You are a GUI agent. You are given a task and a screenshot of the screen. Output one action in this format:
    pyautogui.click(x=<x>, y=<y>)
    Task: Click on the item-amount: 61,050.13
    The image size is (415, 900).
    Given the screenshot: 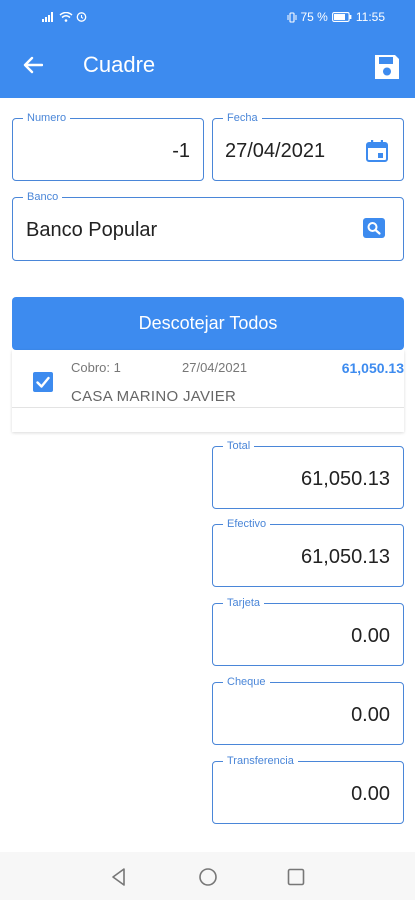 What is the action you would take?
    pyautogui.click(x=372, y=368)
    